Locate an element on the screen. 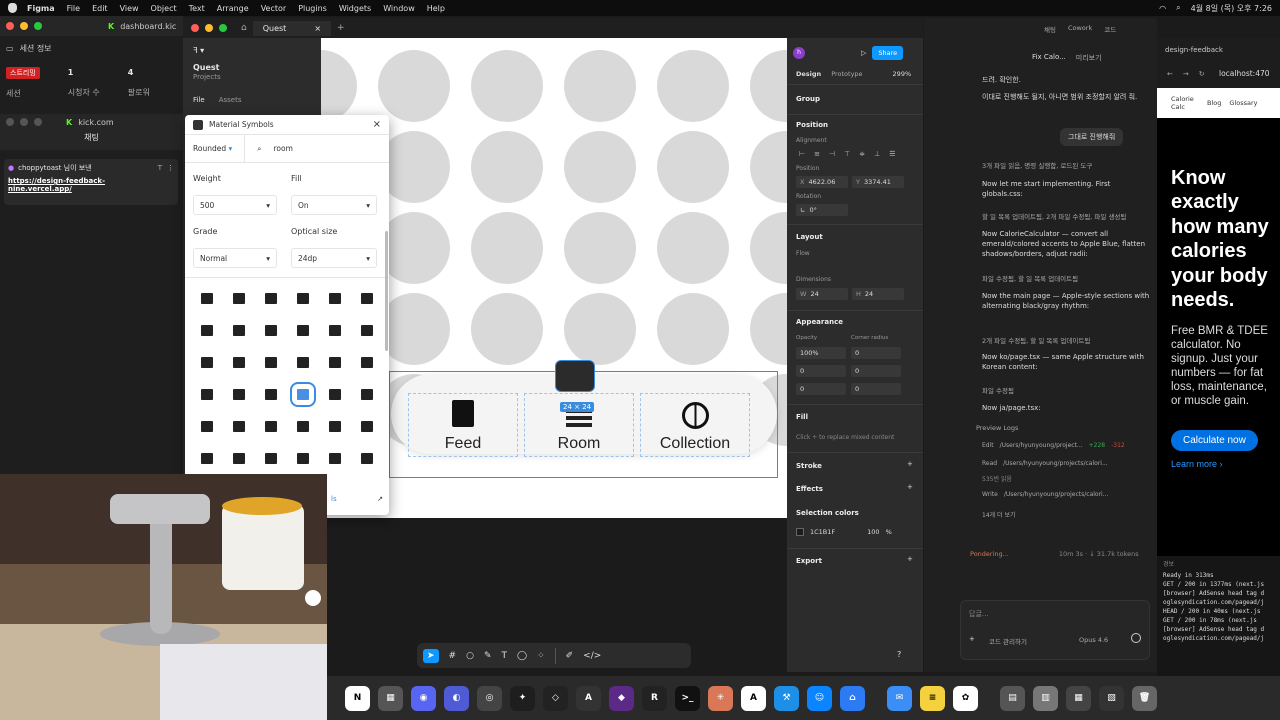  file-name: Quest is located at coordinates (252, 67).